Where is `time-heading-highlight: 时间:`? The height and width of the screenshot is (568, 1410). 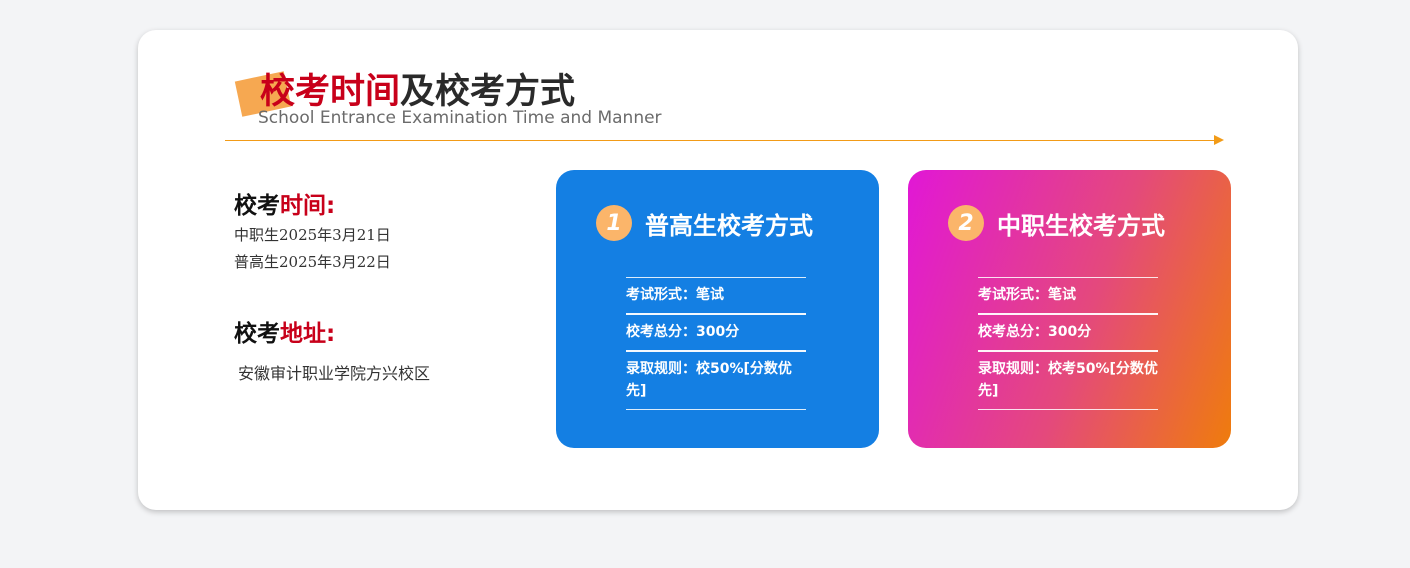 time-heading-highlight: 时间: is located at coordinates (308, 206).